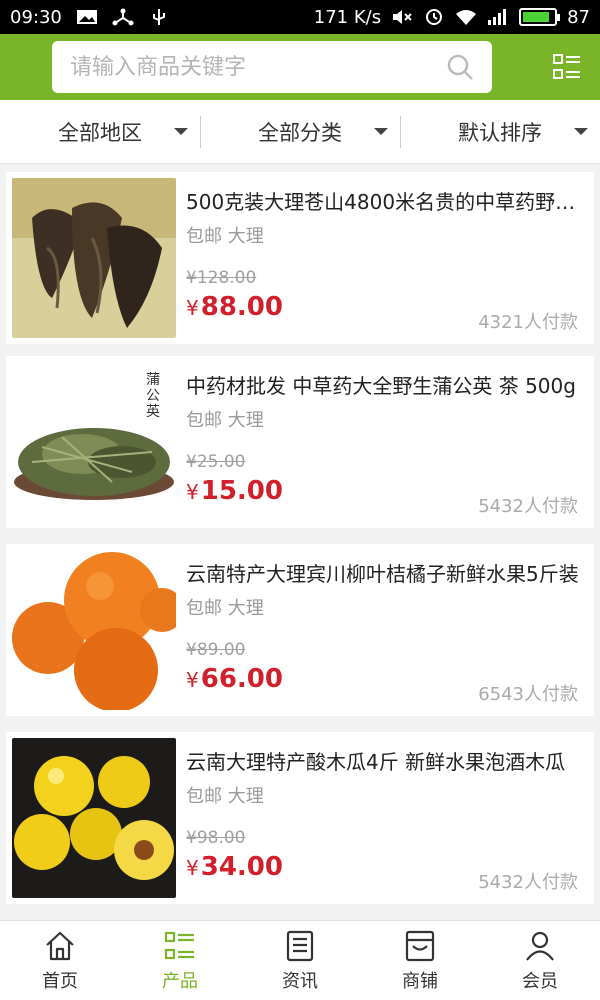 The image size is (600, 1000). Describe the element at coordinates (241, 491) in the screenshot. I see `price-value: 15.00` at that location.